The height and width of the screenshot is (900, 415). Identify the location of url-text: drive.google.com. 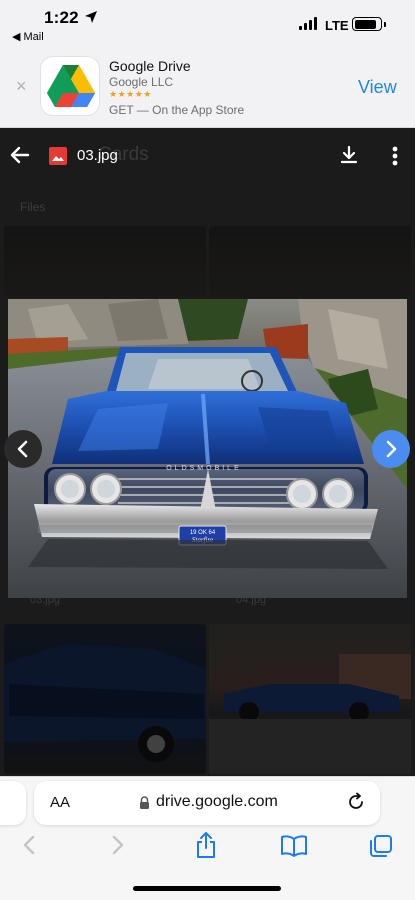
(217, 802).